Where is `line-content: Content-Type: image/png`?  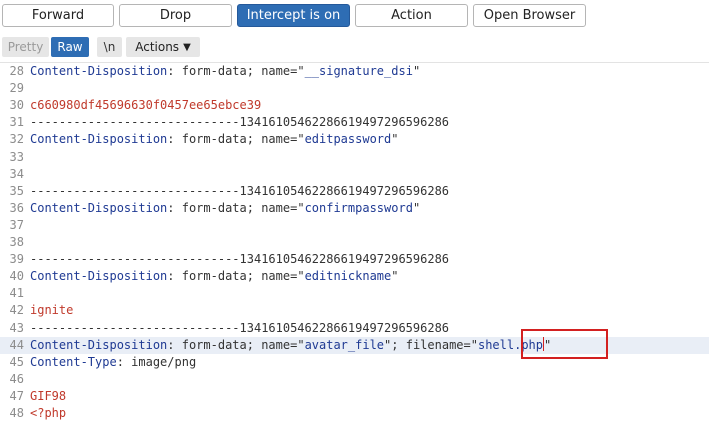 line-content: Content-Type: image/png is located at coordinates (113, 362).